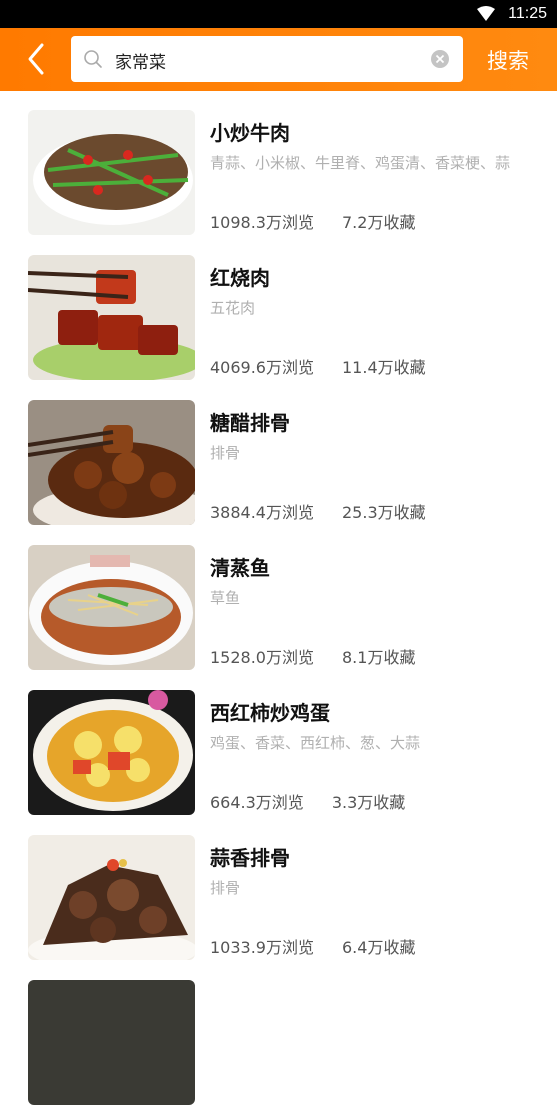 This screenshot has width=557, height=1106. What do you see at coordinates (278, 888) in the screenshot?
I see `recipe-item: 蒜香排骨 排骨 1033.9万浏览 6.4万收藏` at bounding box center [278, 888].